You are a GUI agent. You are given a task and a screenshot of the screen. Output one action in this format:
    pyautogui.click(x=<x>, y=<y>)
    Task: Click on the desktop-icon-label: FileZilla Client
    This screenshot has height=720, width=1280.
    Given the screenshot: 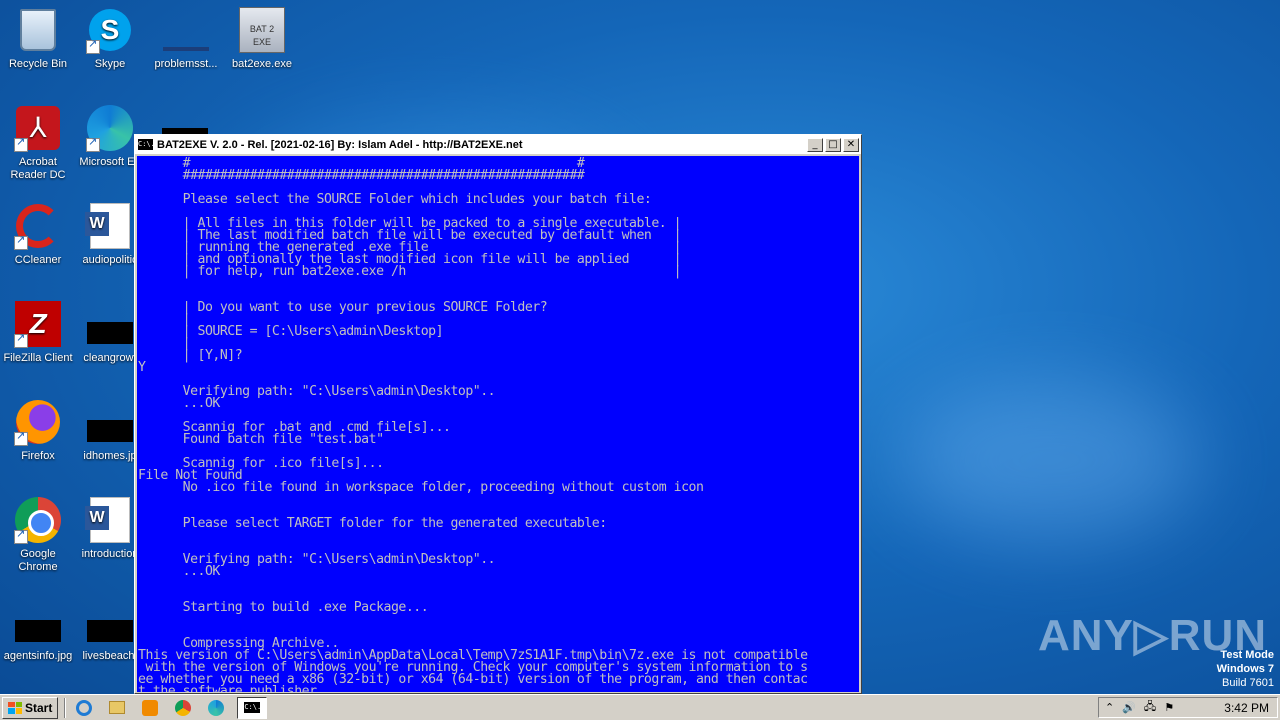 What is the action you would take?
    pyautogui.click(x=38, y=358)
    